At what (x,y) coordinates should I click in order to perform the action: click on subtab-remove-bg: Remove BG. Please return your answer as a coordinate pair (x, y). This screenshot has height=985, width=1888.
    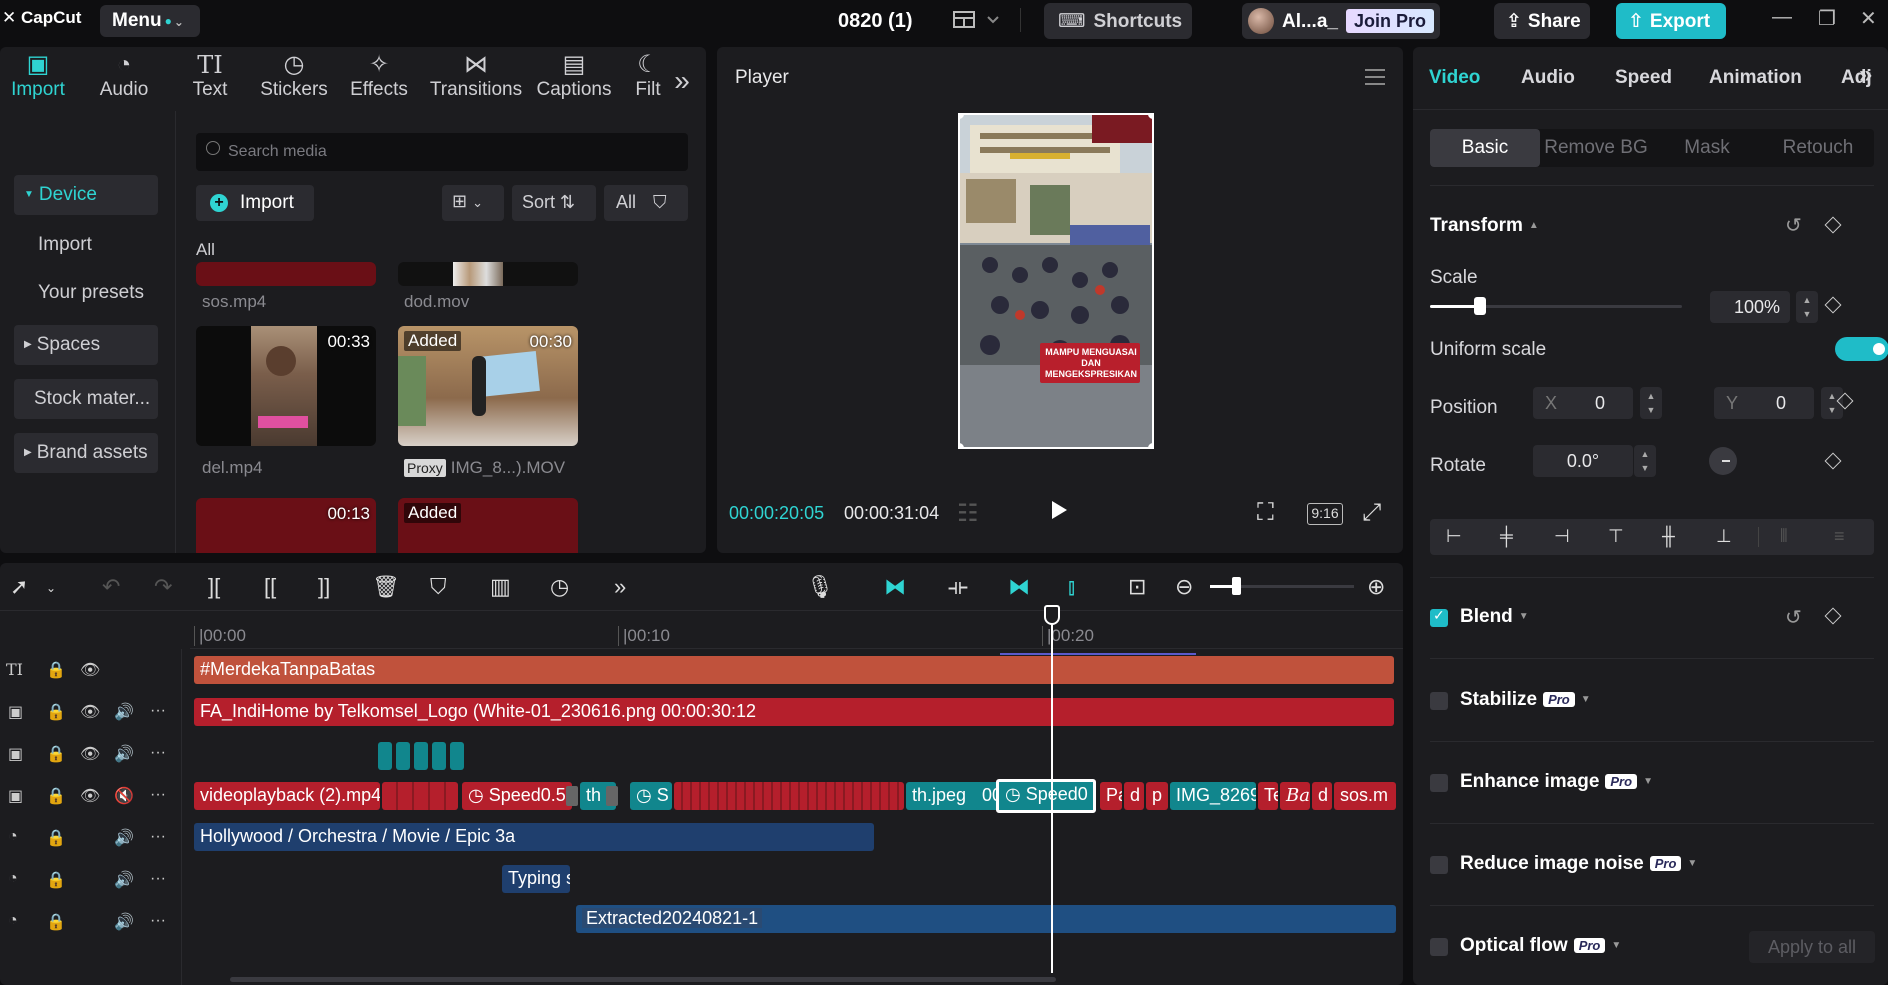
    Looking at the image, I should click on (1596, 148).